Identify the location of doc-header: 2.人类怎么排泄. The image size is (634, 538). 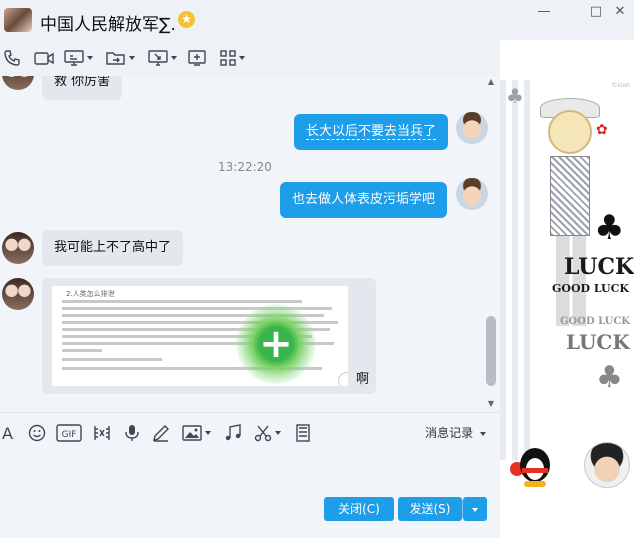
(90, 294).